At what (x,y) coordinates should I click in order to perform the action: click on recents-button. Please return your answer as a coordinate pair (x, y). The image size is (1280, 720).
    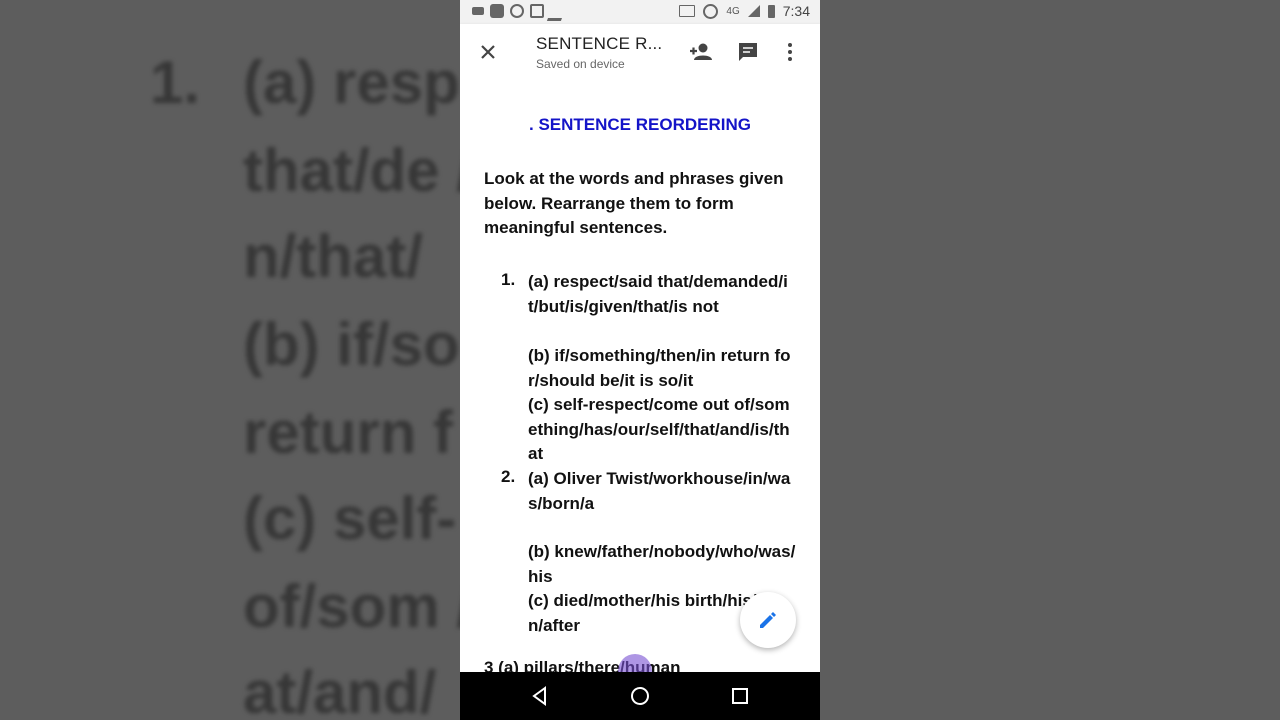
    Looking at the image, I should click on (740, 696).